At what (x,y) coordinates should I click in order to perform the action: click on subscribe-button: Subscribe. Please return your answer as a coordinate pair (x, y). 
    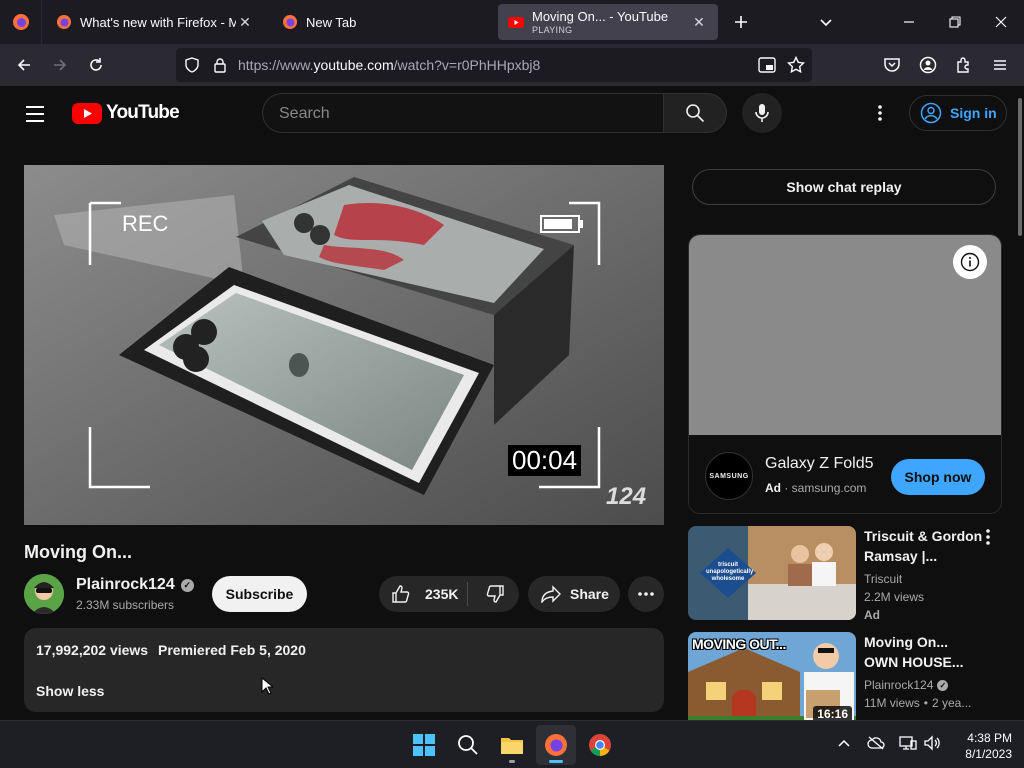
    Looking at the image, I should click on (259, 594).